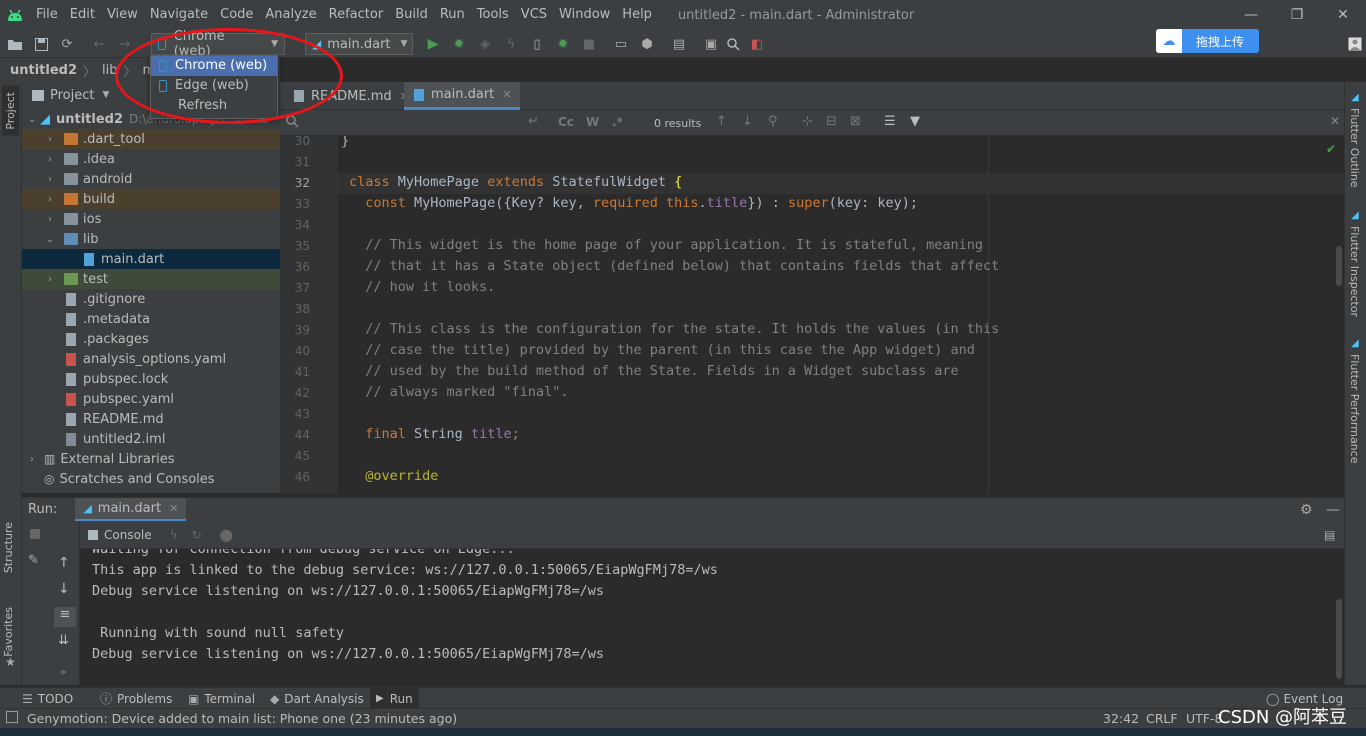  Describe the element at coordinates (394, 698) in the screenshot. I see `tab-run: ▶ Run` at that location.